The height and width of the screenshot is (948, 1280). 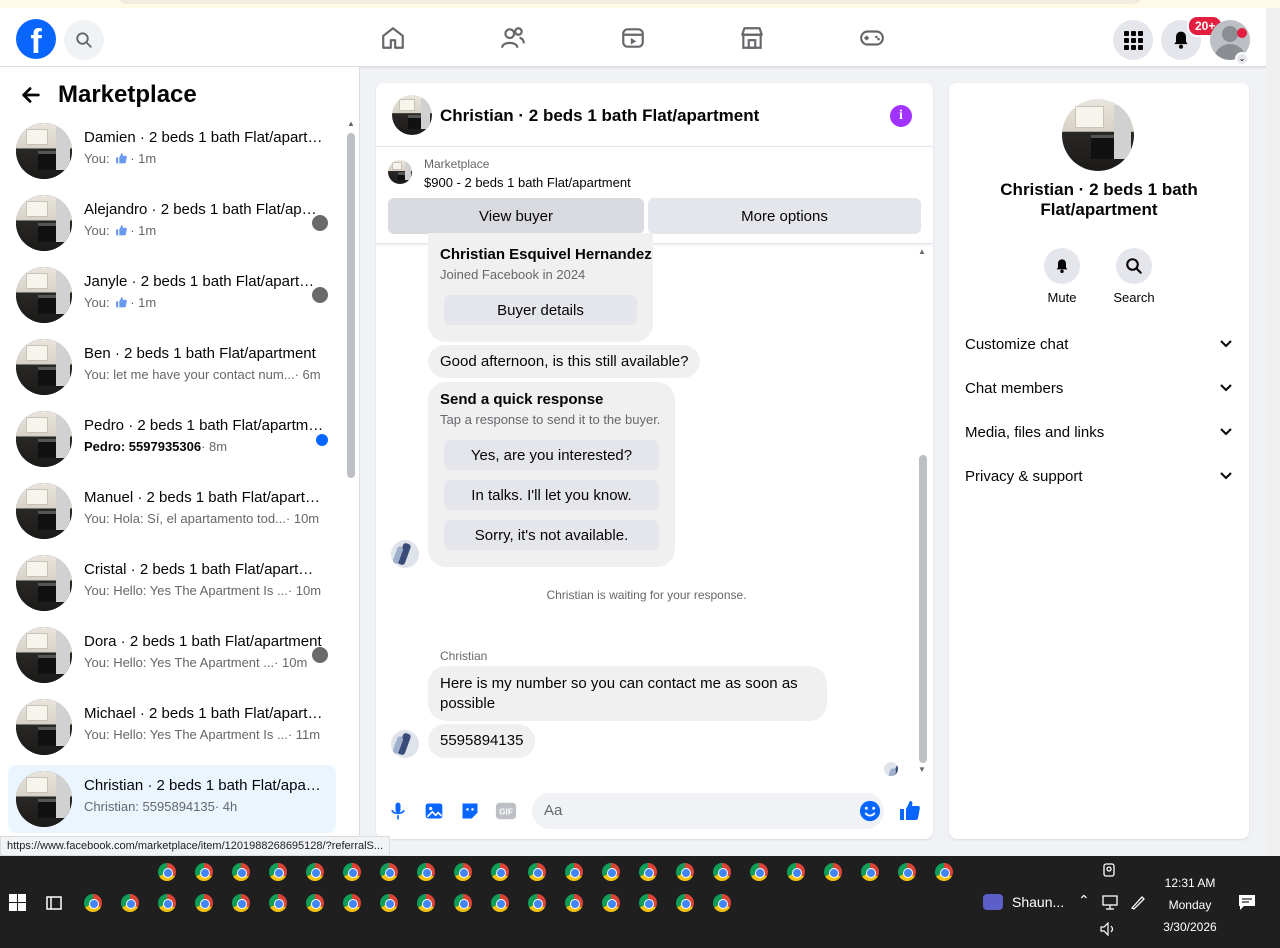 What do you see at coordinates (633, 38) in the screenshot?
I see `video-nav-button` at bounding box center [633, 38].